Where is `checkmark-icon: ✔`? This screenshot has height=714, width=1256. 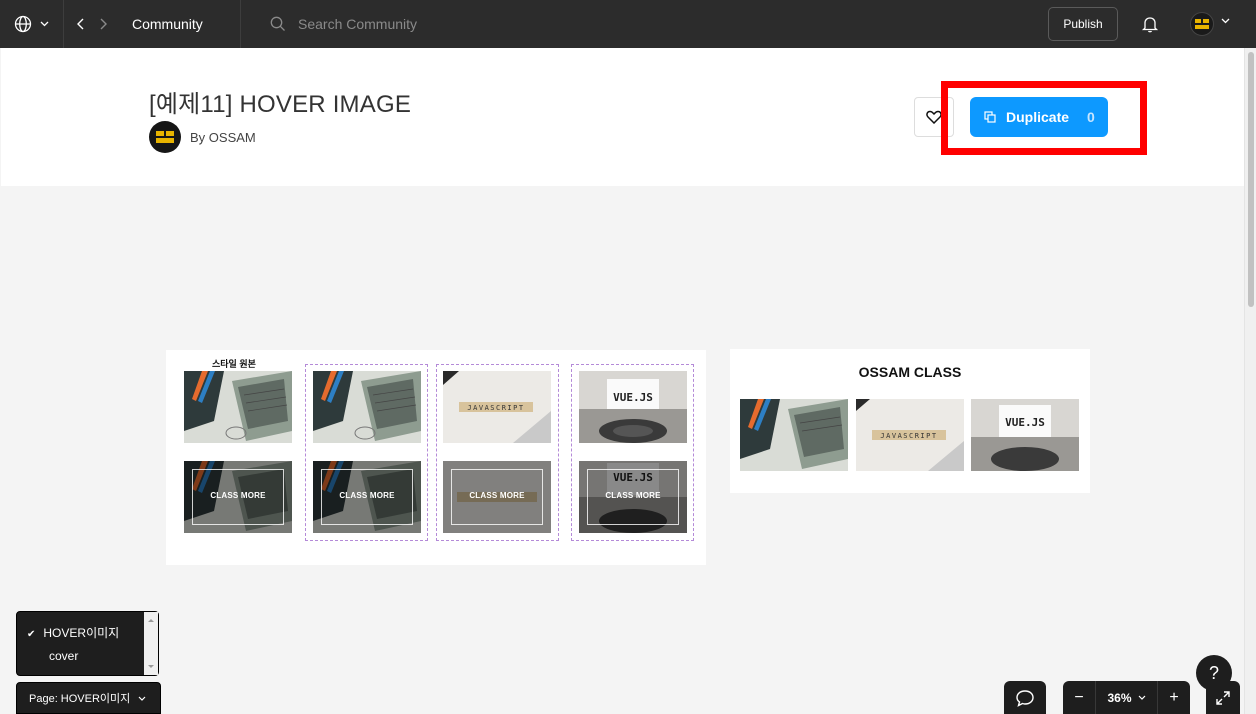
checkmark-icon: ✔ is located at coordinates (31, 634).